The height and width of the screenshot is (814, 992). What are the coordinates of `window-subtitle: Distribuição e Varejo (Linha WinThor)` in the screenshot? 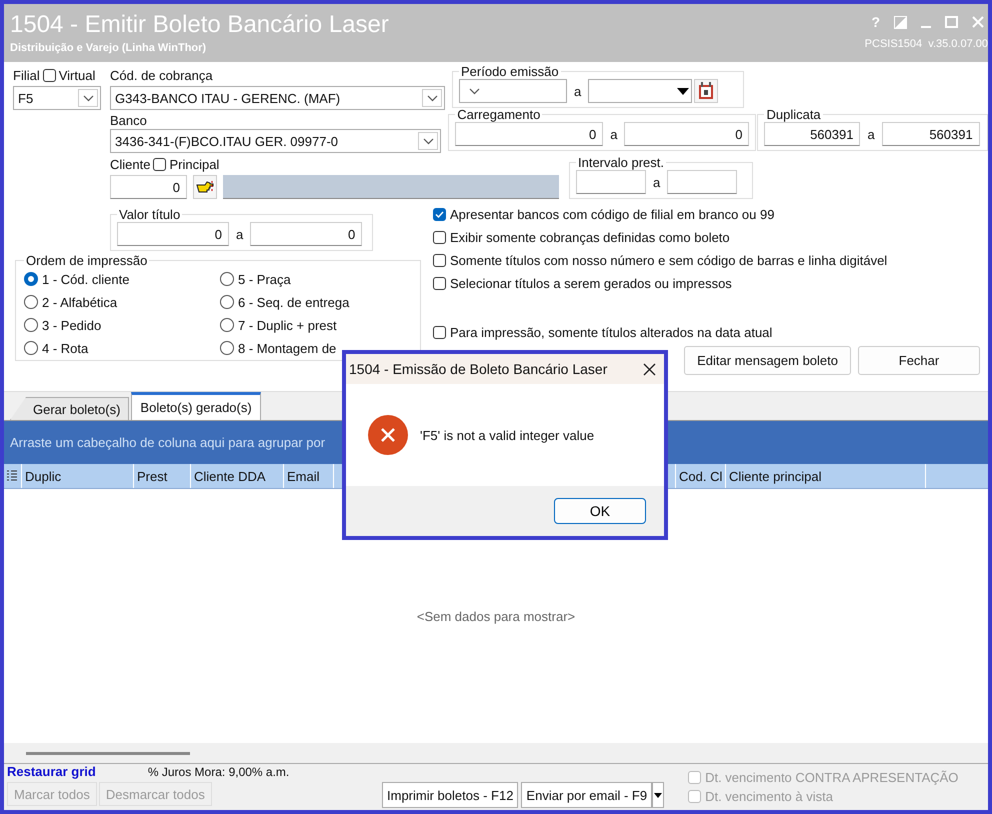 It's located at (109, 48).